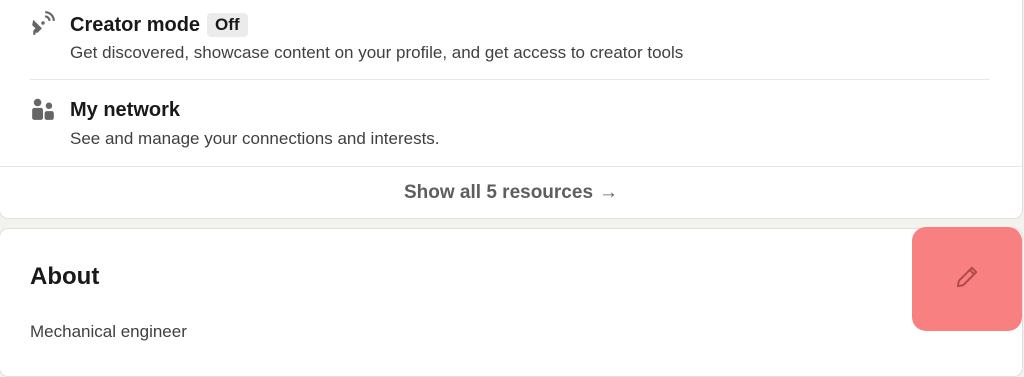  I want to click on pencil-icon, so click(967, 279).